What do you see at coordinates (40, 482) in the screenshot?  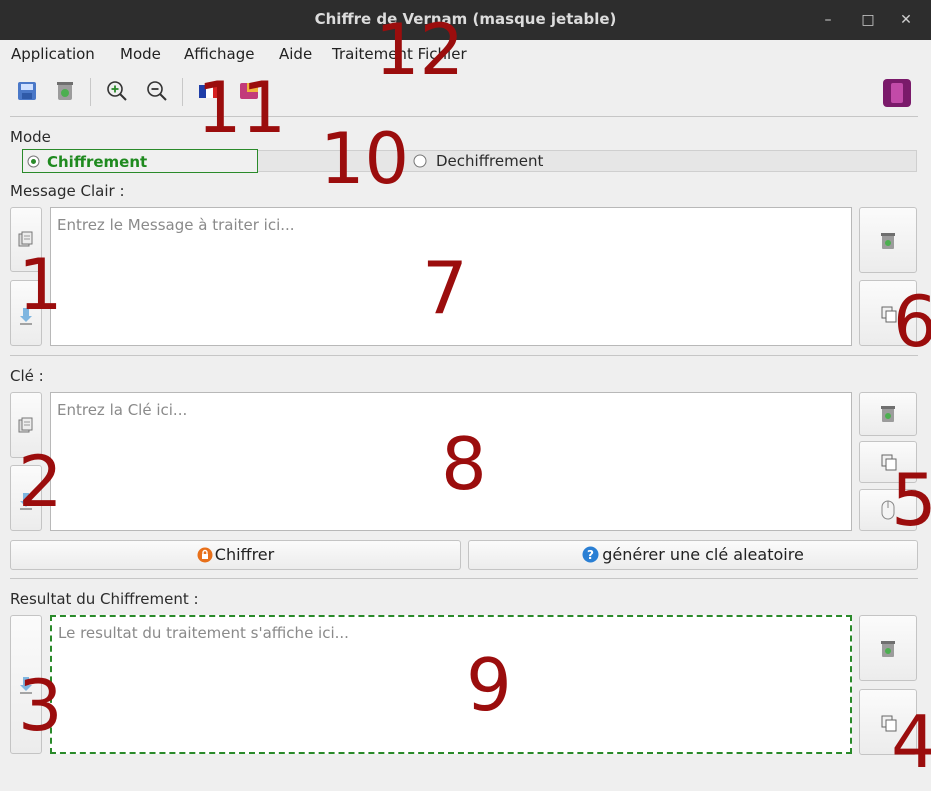 I see `annotation-2: 2` at bounding box center [40, 482].